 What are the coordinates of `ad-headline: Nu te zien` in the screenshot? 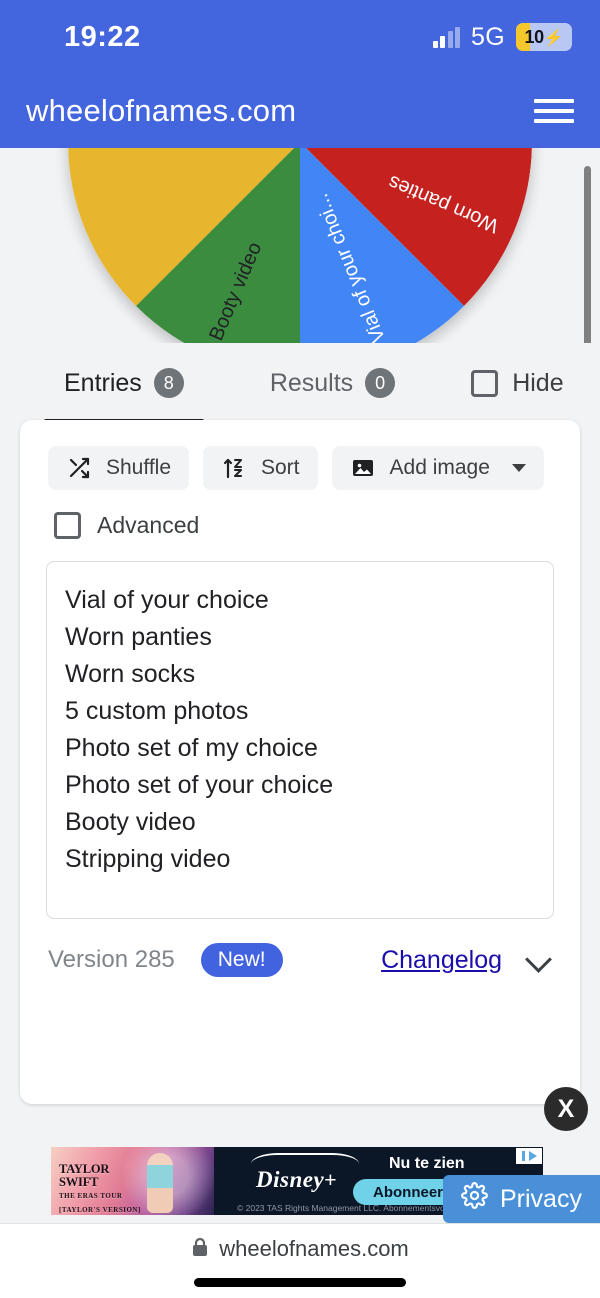 It's located at (427, 1163).